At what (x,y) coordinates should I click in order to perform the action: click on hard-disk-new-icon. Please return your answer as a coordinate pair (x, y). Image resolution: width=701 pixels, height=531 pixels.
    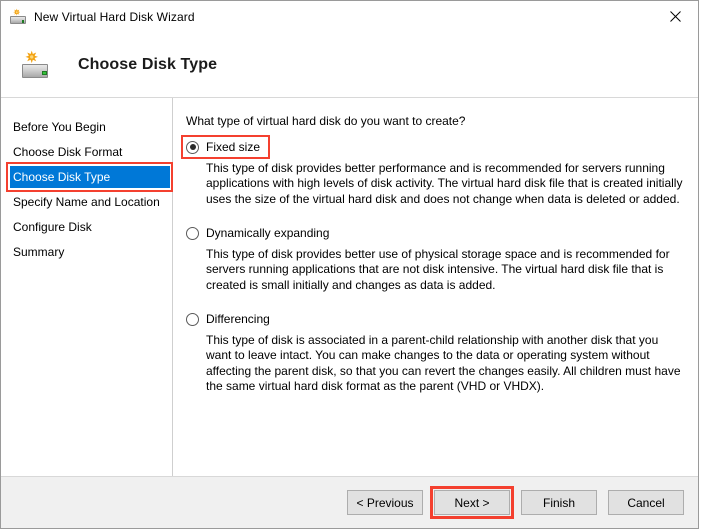
    Looking at the image, I should click on (18, 17).